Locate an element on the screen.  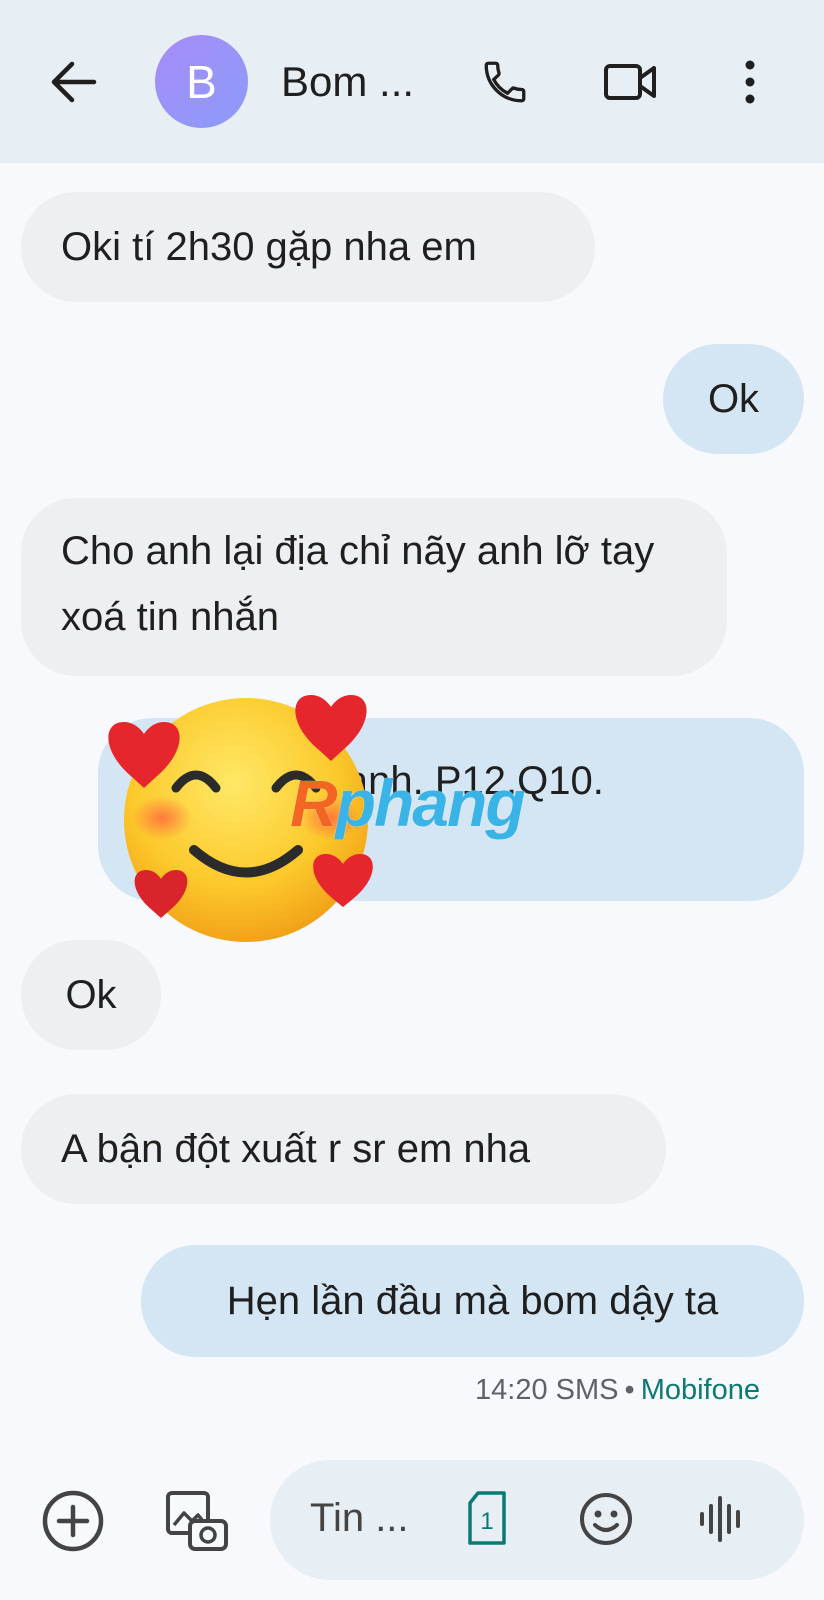
message-bubble-outgoing: Hẹn lần đầu mà bom dậy ta is located at coordinates (472, 1301).